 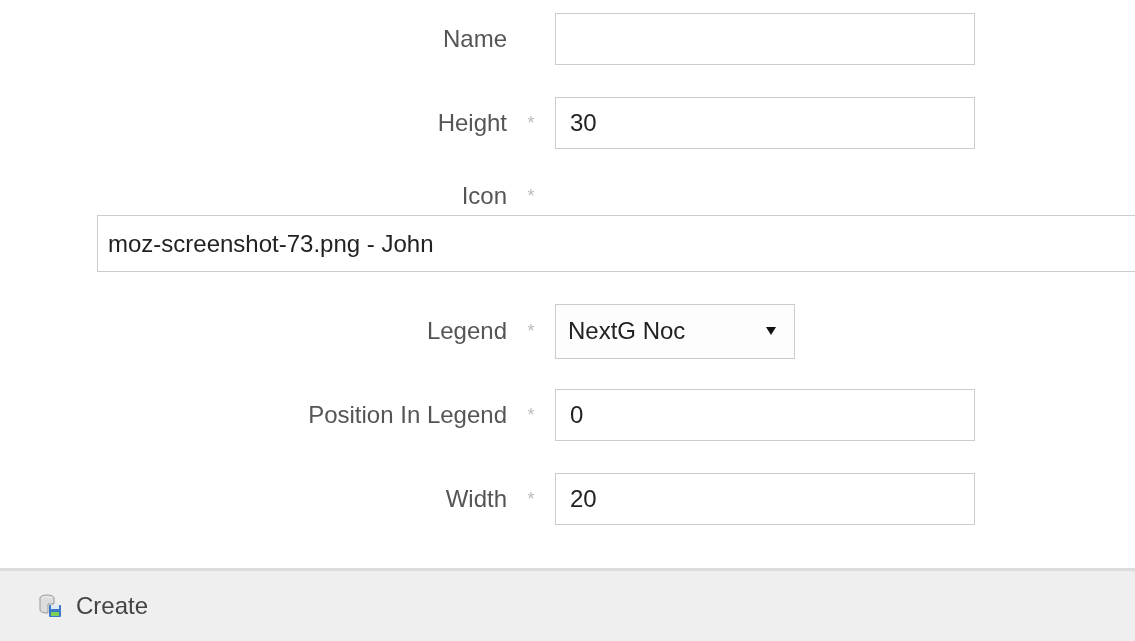 What do you see at coordinates (765, 123) in the screenshot?
I see `input-field: 30` at bounding box center [765, 123].